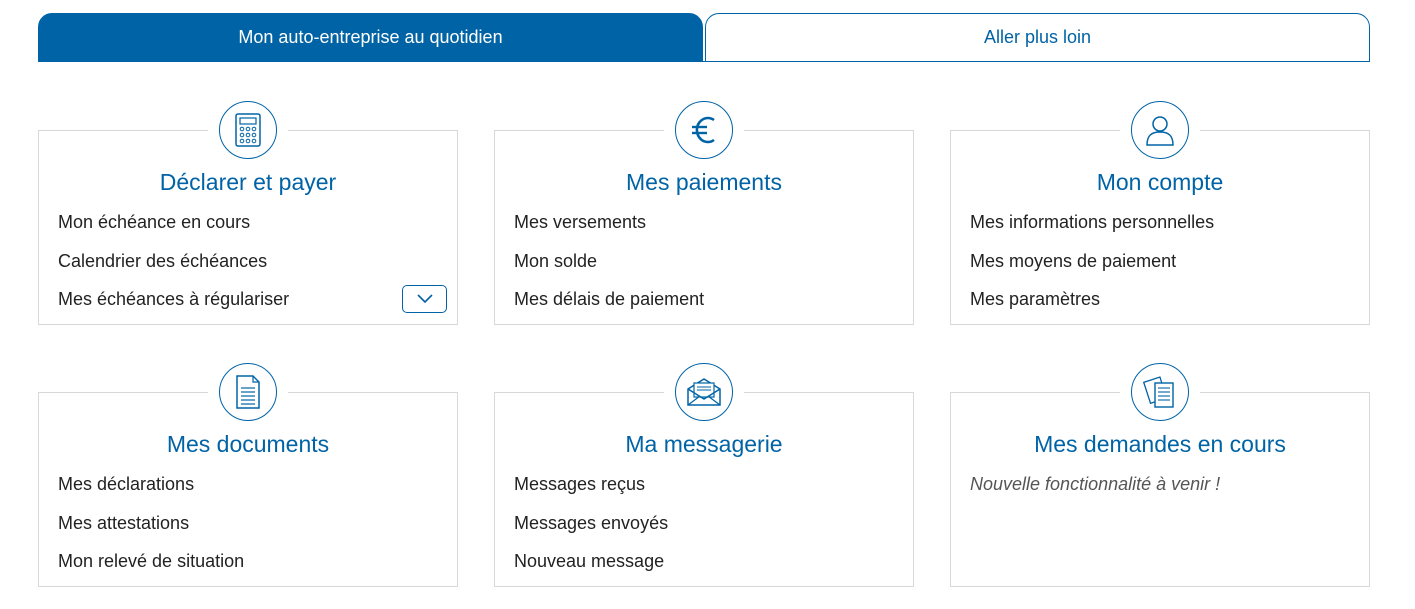  I want to click on link-mes-declarations: Mes déclarations, so click(252, 491).